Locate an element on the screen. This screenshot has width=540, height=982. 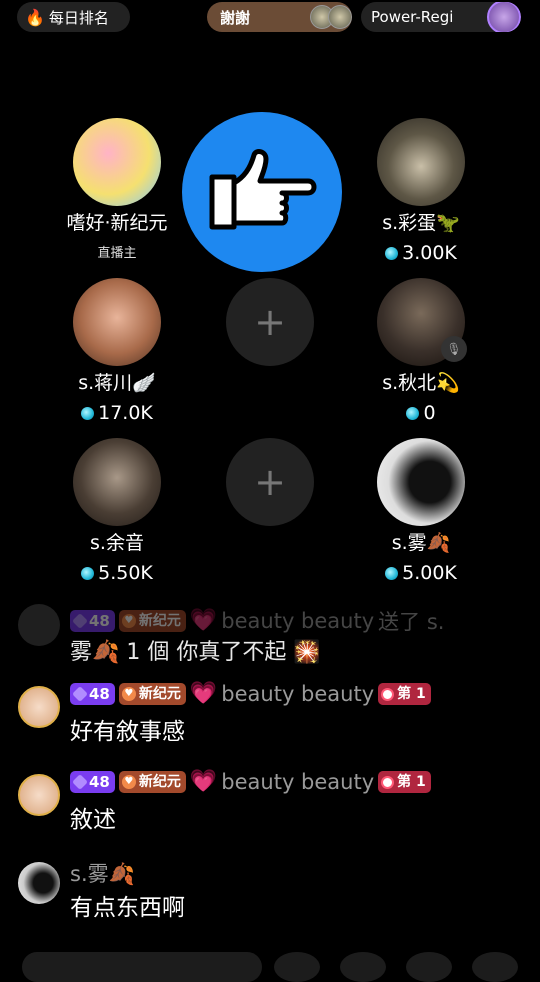
gift-thanks-banner: 謝謝 is located at coordinates (279, 17).